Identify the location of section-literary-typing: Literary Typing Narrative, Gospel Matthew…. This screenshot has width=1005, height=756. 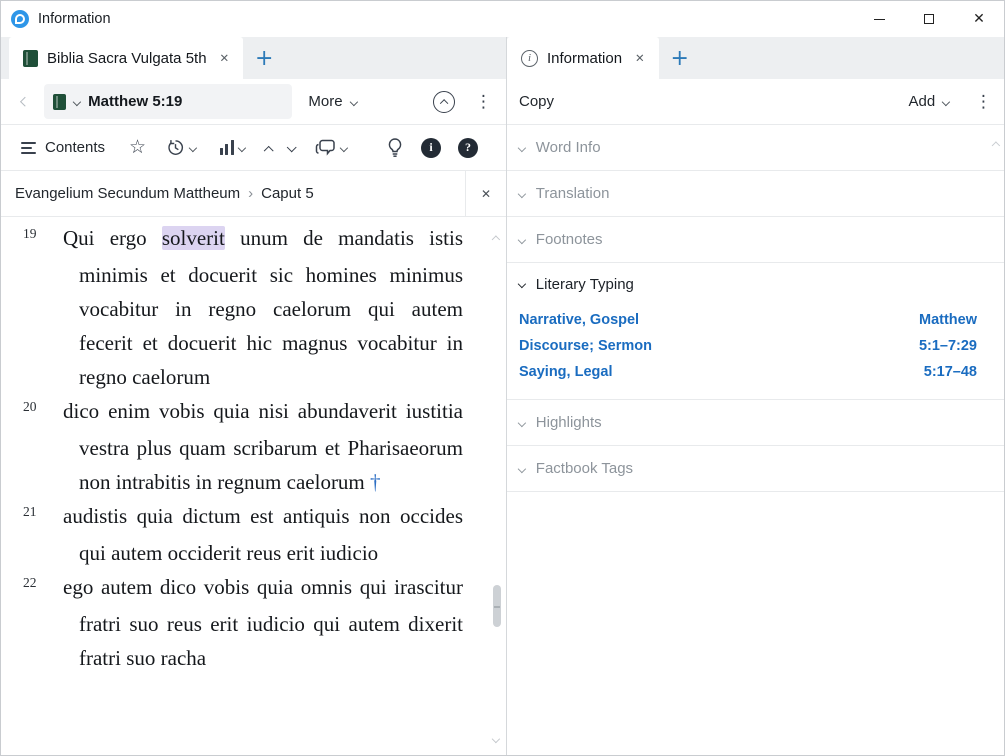
(755, 331).